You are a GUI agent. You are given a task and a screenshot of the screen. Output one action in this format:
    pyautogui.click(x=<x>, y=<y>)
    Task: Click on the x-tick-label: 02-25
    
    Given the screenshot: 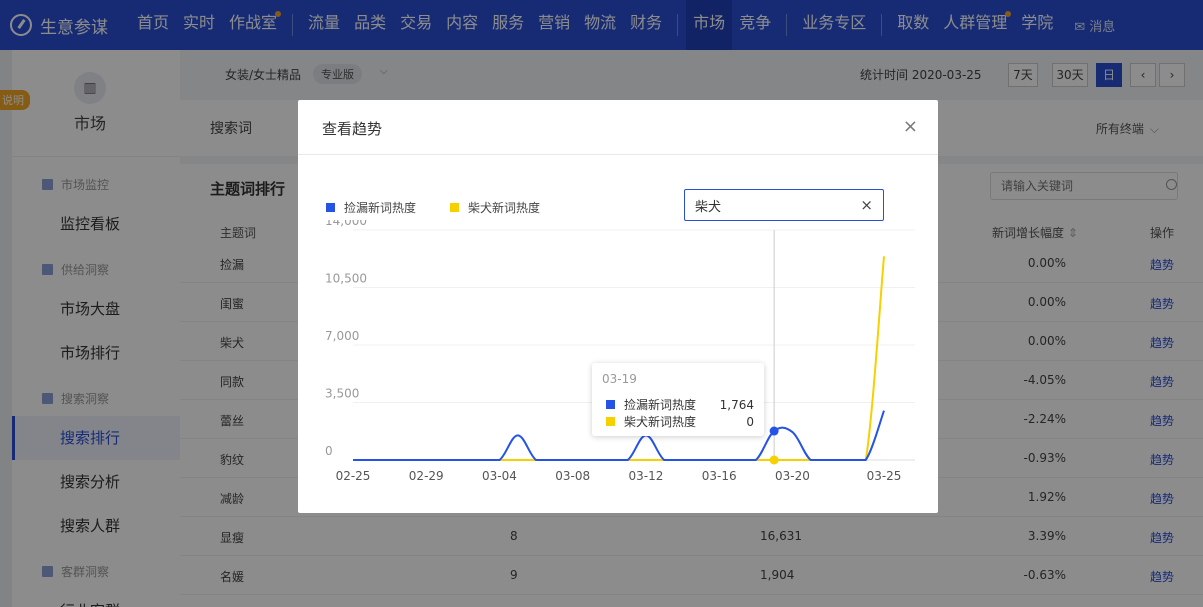 What is the action you would take?
    pyautogui.click(x=353, y=476)
    